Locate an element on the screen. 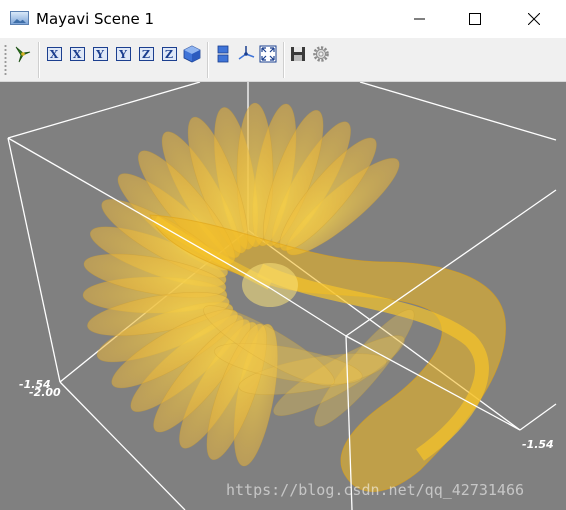 The height and width of the screenshot is (510, 566). view-y-minus-icon: Y is located at coordinates (123, 54).